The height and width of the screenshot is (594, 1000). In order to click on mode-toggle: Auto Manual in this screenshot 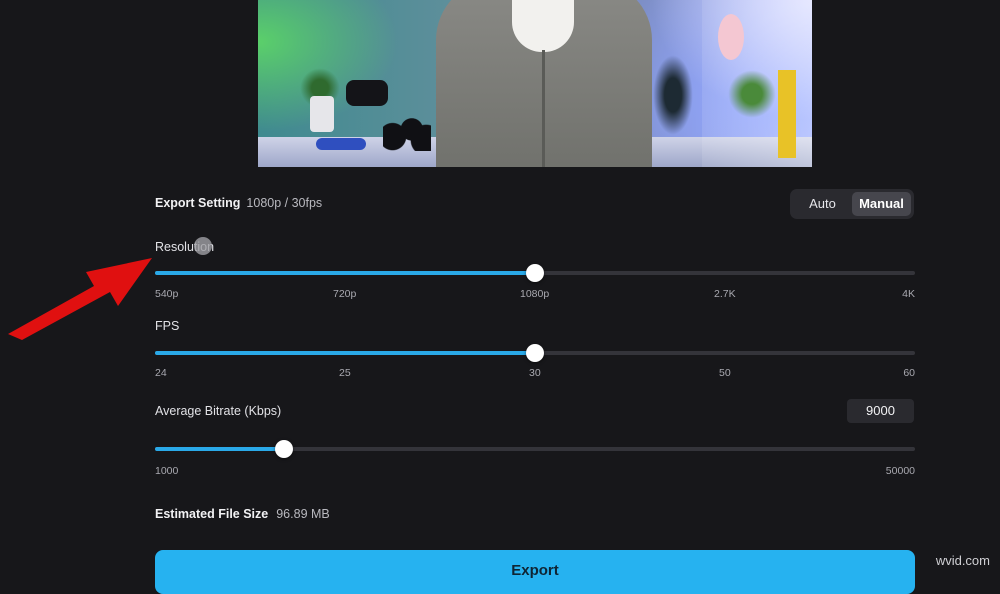, I will do `click(852, 204)`.